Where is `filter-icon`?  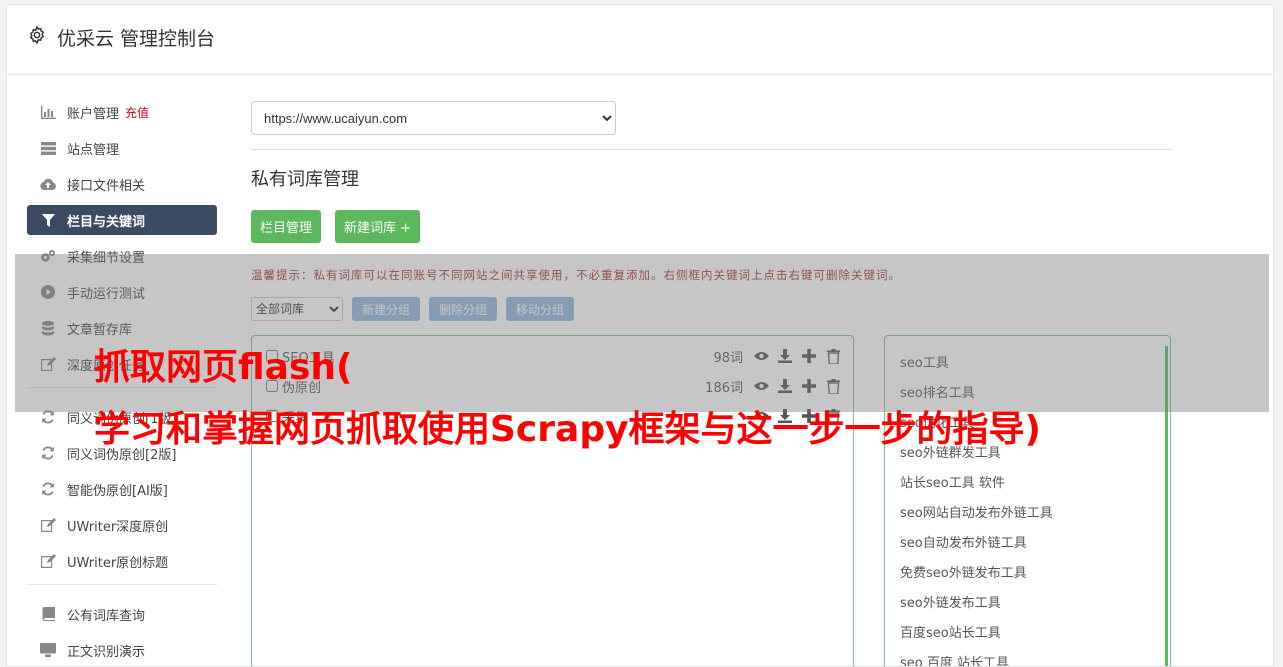 filter-icon is located at coordinates (48, 220).